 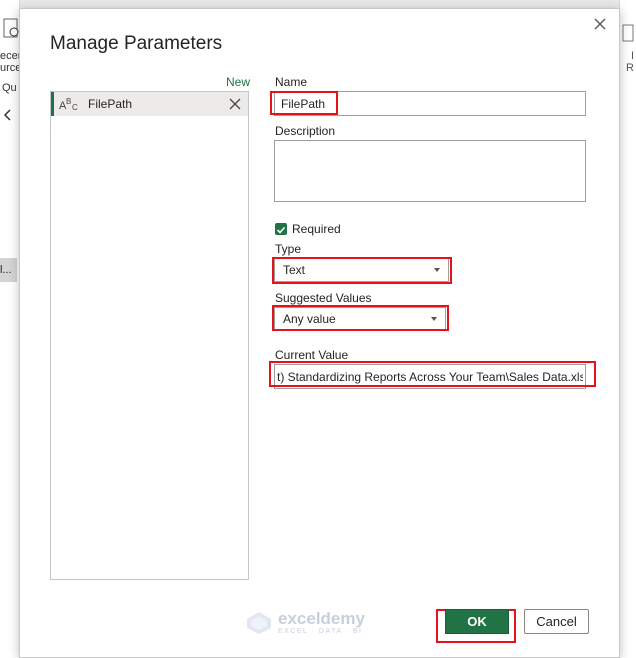 I want to click on required-label: Required, so click(x=316, y=229).